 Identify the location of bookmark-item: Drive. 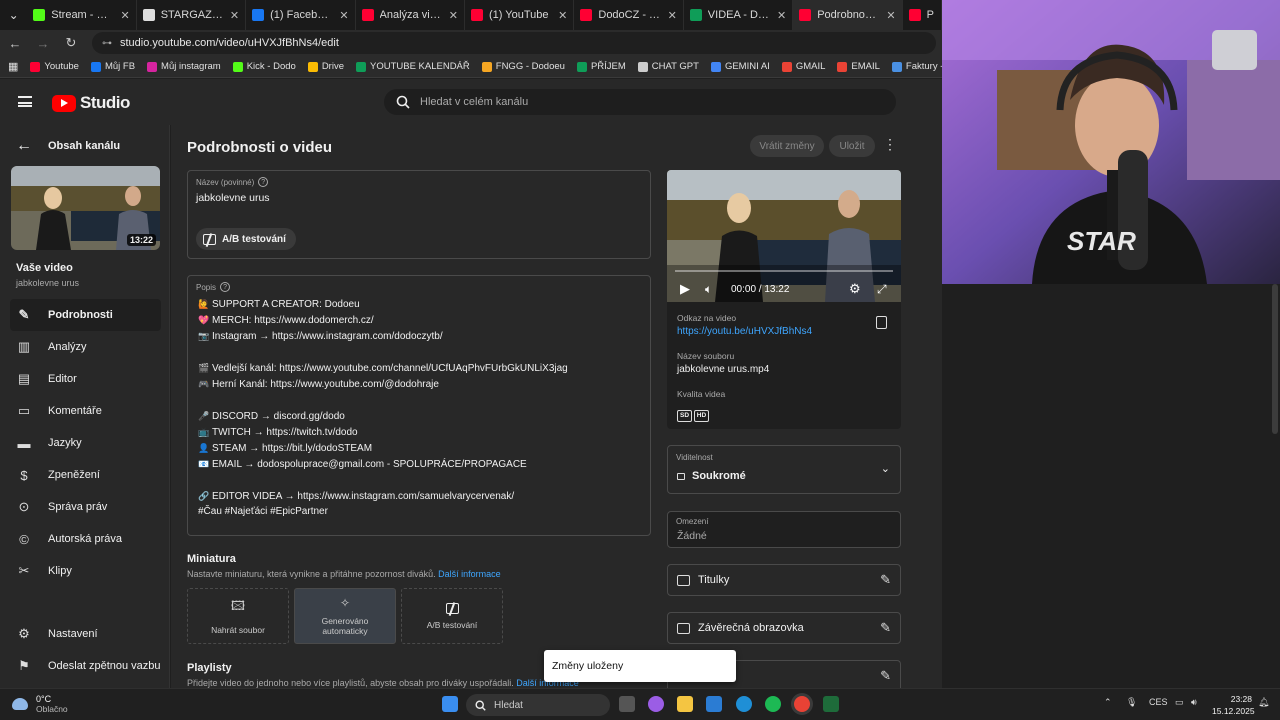
(325, 66).